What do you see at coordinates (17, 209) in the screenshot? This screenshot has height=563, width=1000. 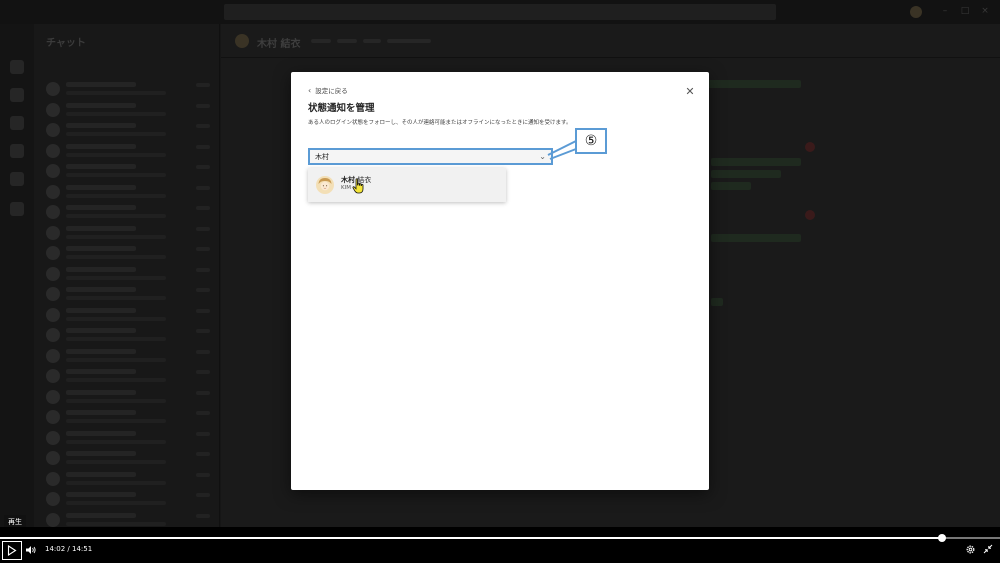 I see `files-icon` at bounding box center [17, 209].